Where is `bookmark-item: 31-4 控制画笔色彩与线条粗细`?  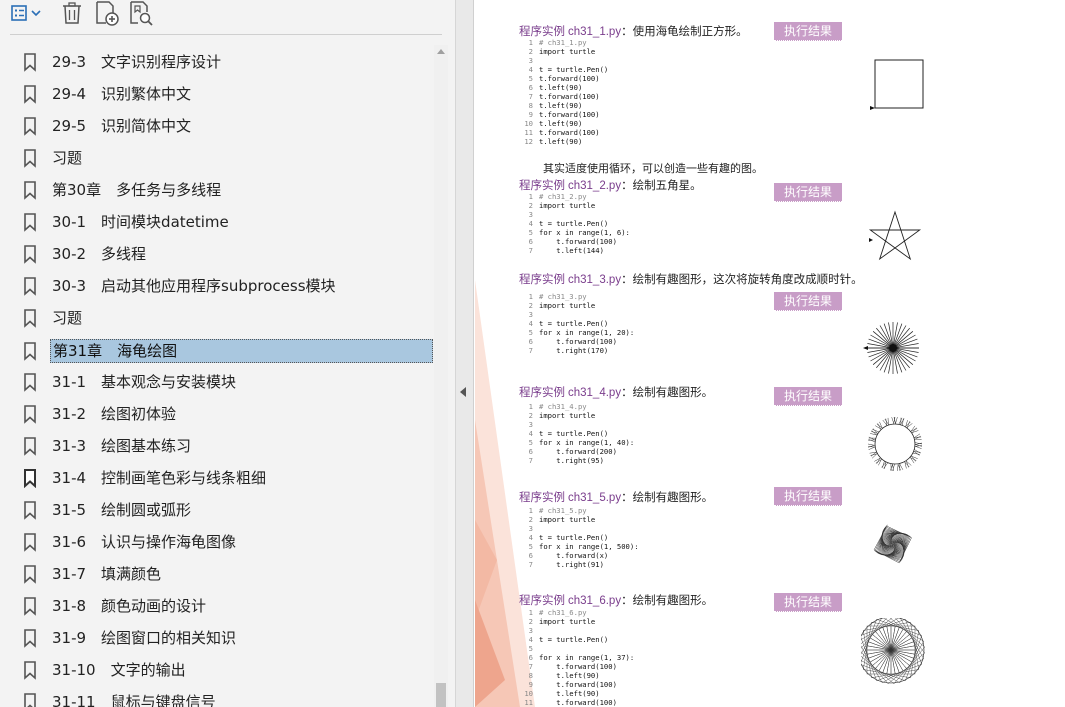 bookmark-item: 31-4 控制画笔色彩与线条粗细 is located at coordinates (228, 478).